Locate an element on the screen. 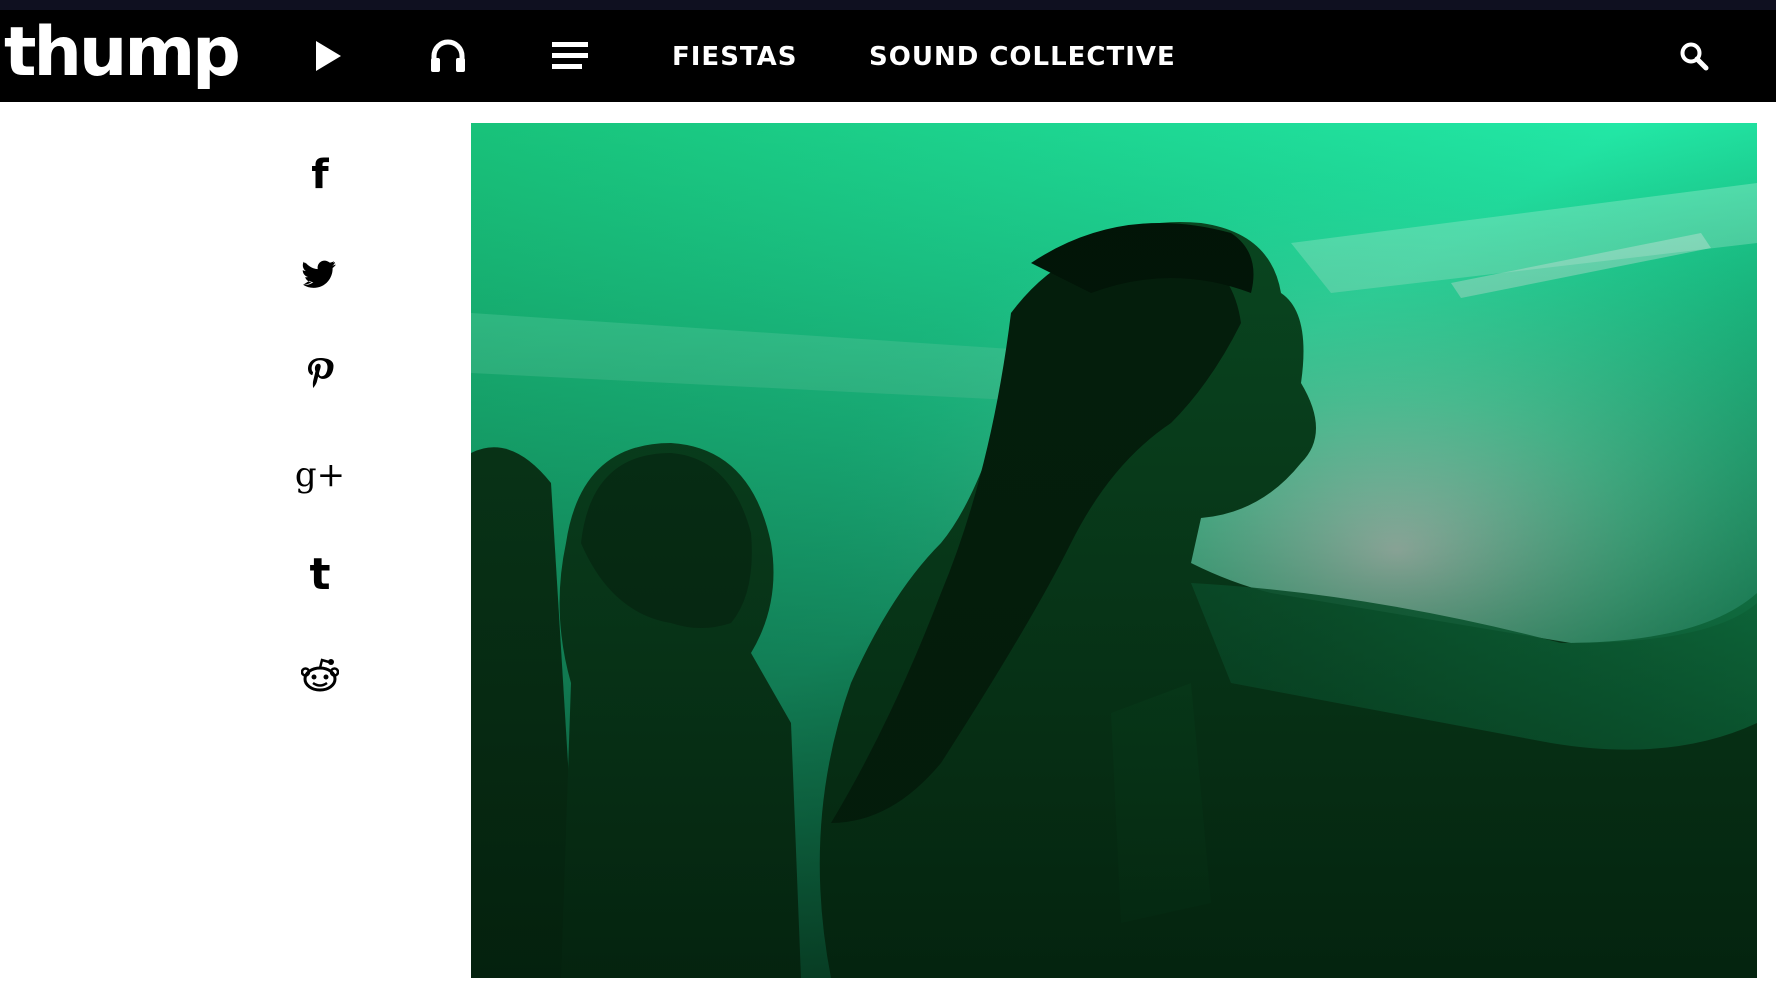 The image size is (1776, 1004). twitter-icon is located at coordinates (319, 274).